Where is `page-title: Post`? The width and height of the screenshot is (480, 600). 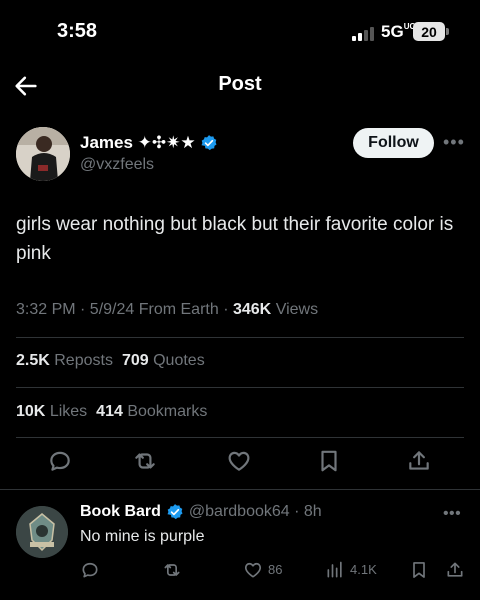 page-title: Post is located at coordinates (240, 84).